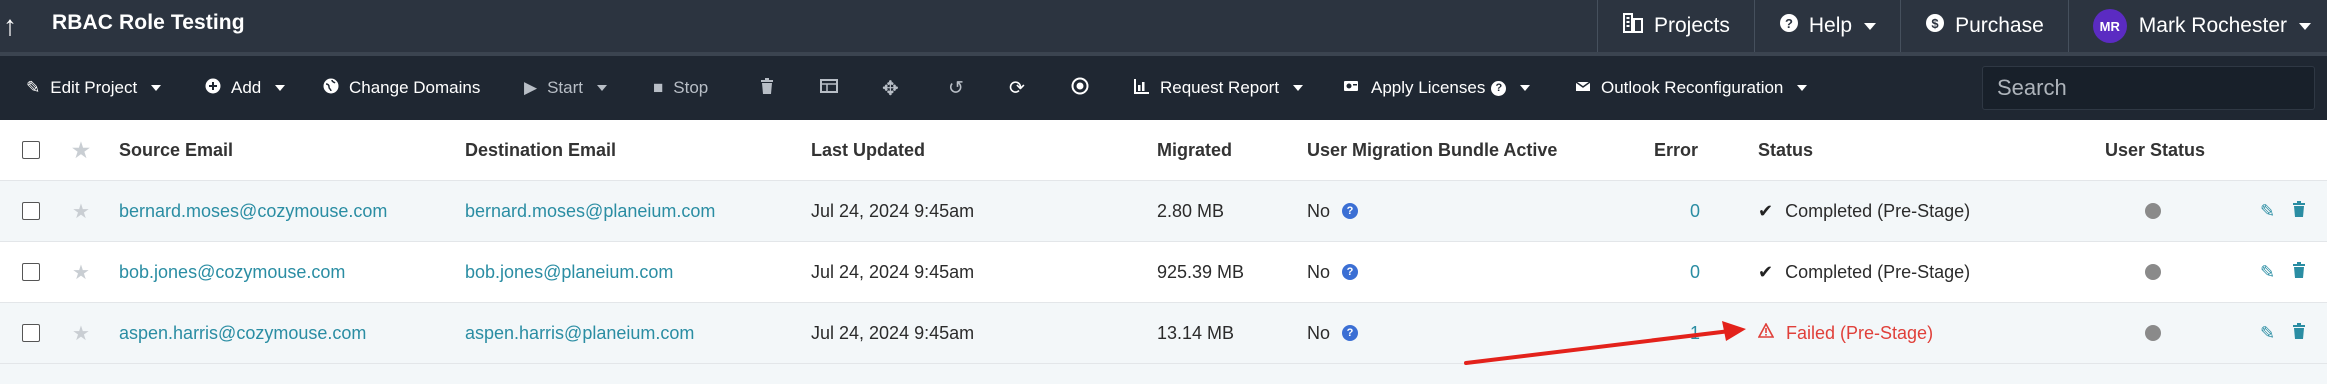 This screenshot has height=384, width=2327. What do you see at coordinates (232, 272) in the screenshot?
I see `source-email-link: bob.jones@cozymouse.com` at bounding box center [232, 272].